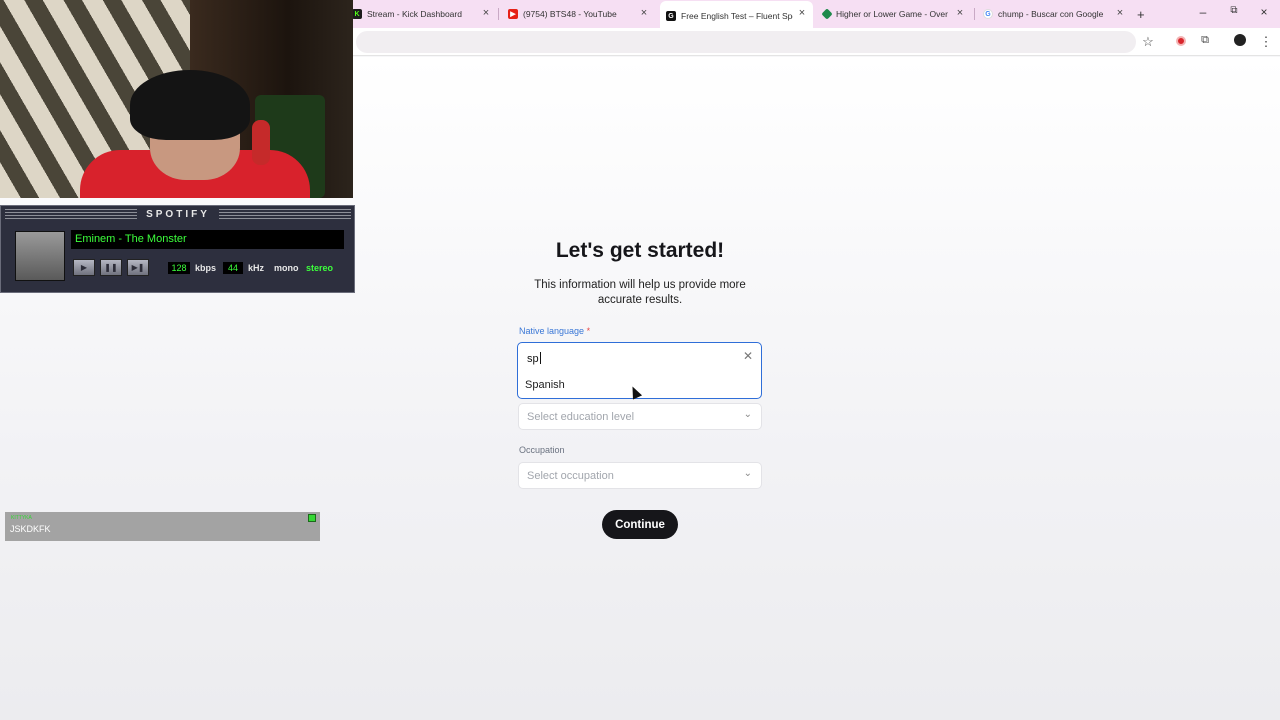 The width and height of the screenshot is (1280, 720). Describe the element at coordinates (827, 14) in the screenshot. I see `diamond-icon` at that location.